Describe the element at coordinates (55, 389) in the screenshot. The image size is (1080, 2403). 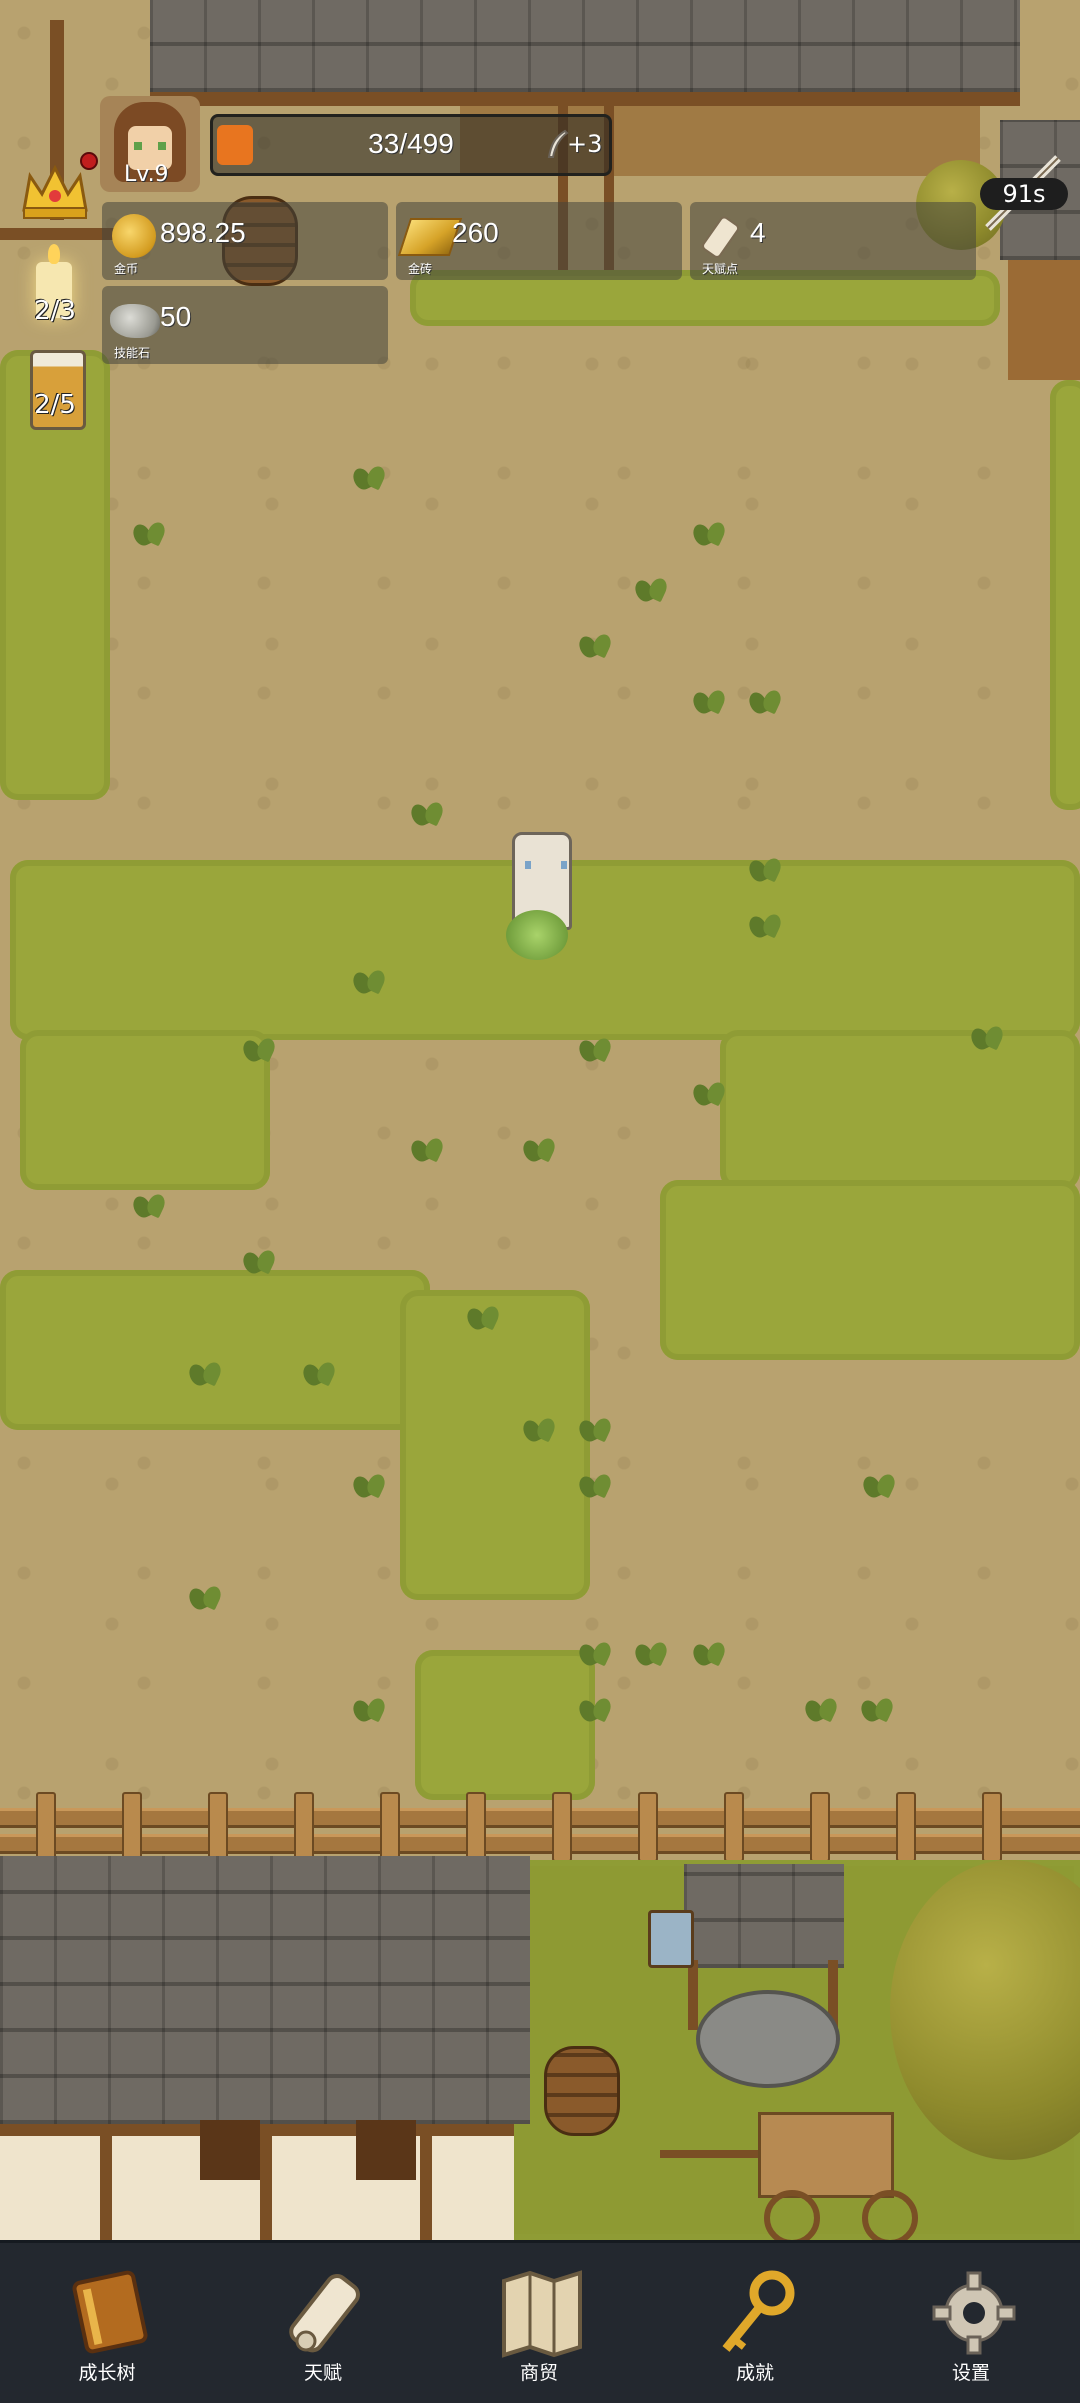
I see `beer-counter: 2/5` at that location.